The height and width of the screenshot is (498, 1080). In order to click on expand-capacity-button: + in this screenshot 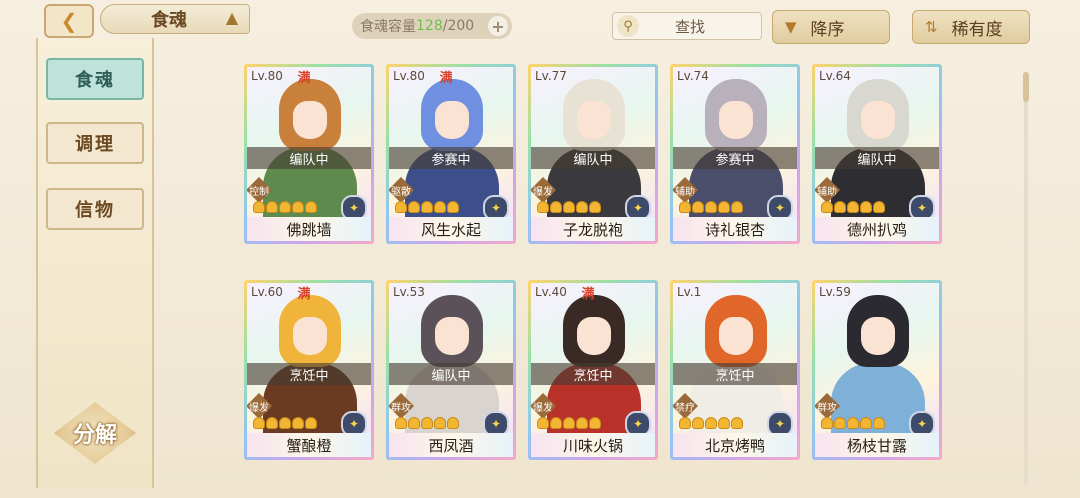, I will do `click(498, 26)`.